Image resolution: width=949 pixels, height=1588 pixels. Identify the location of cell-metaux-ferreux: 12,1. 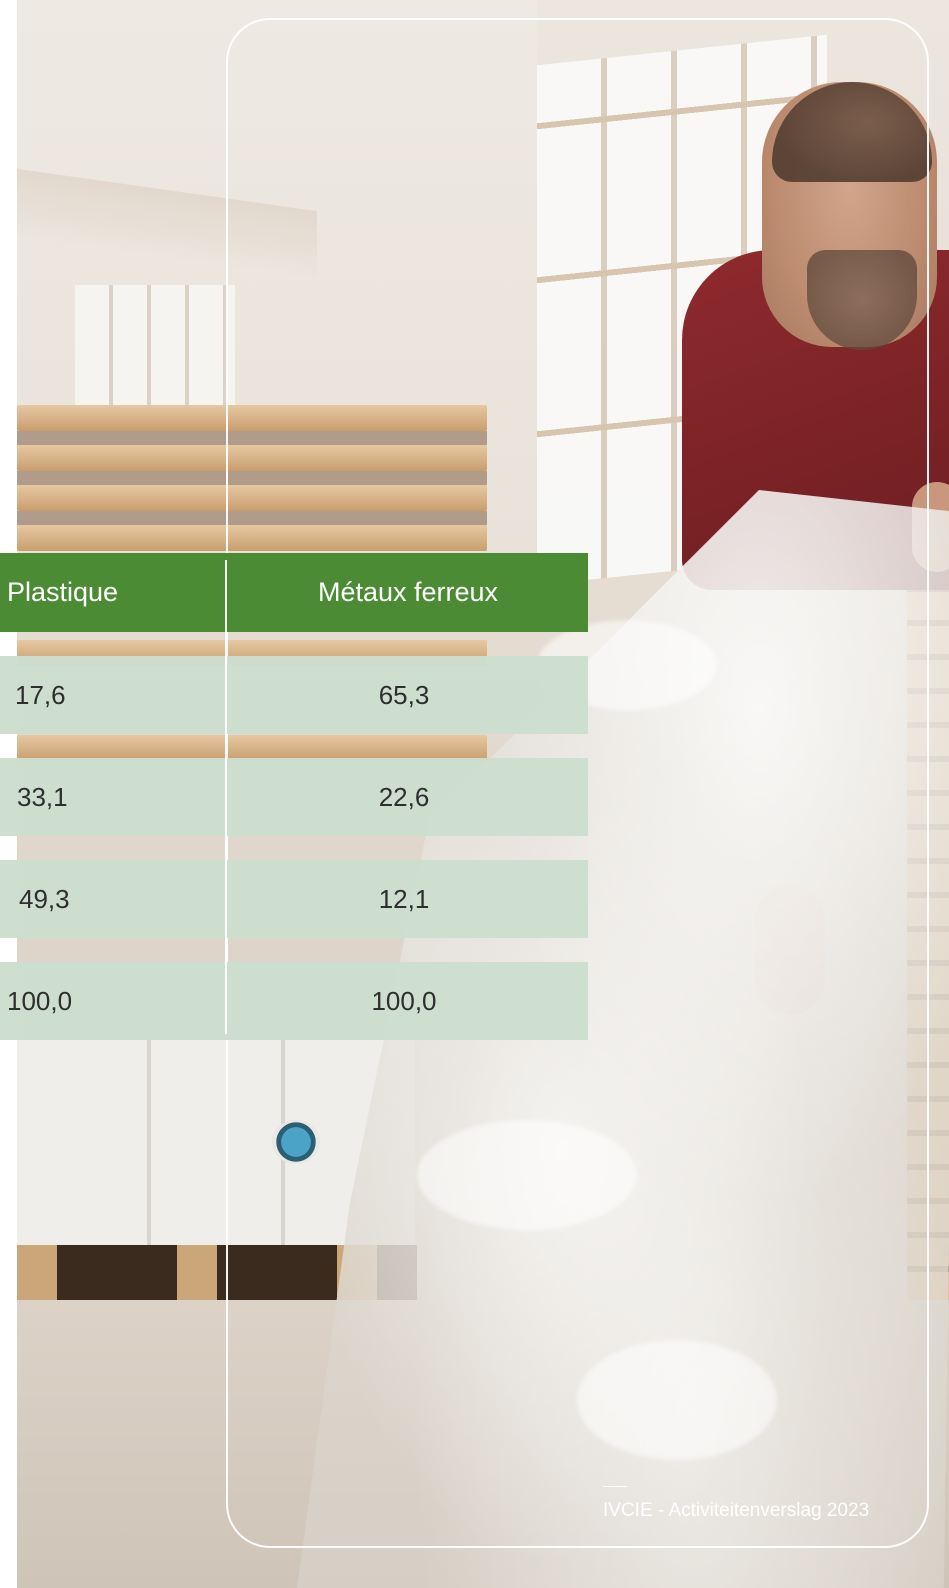
(404, 899).